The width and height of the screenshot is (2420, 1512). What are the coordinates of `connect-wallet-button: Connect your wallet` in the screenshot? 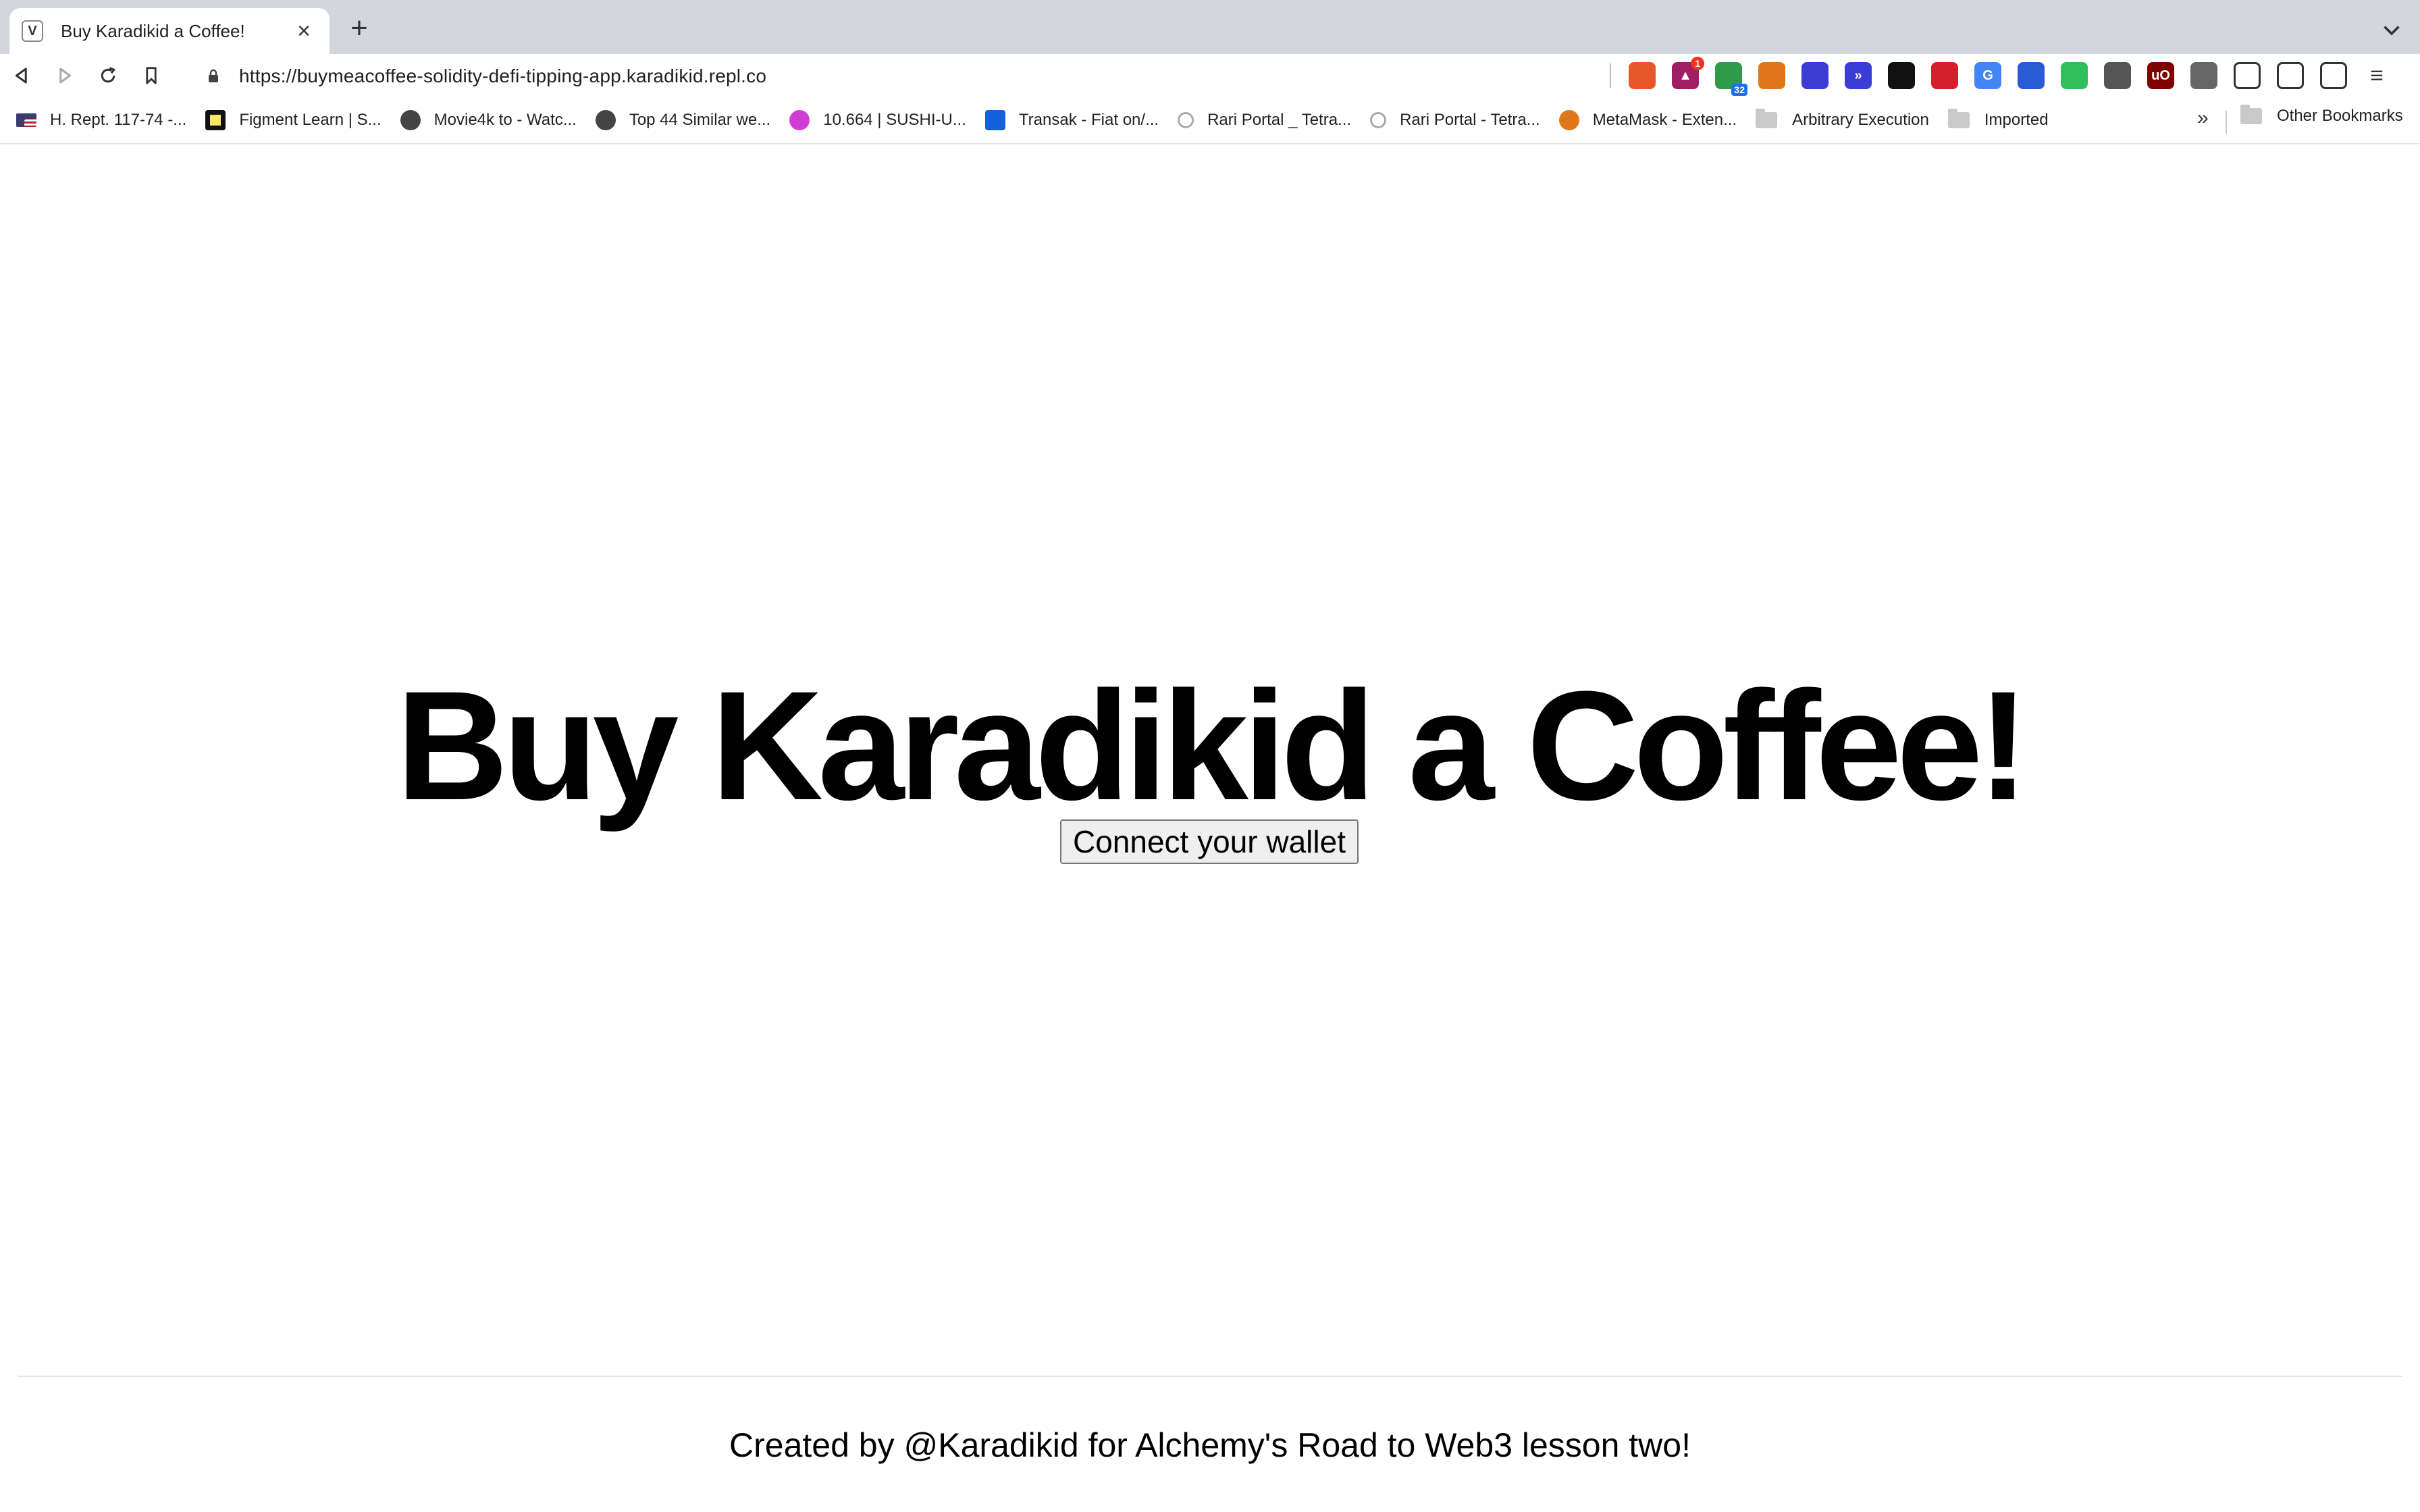 It's located at (1209, 841).